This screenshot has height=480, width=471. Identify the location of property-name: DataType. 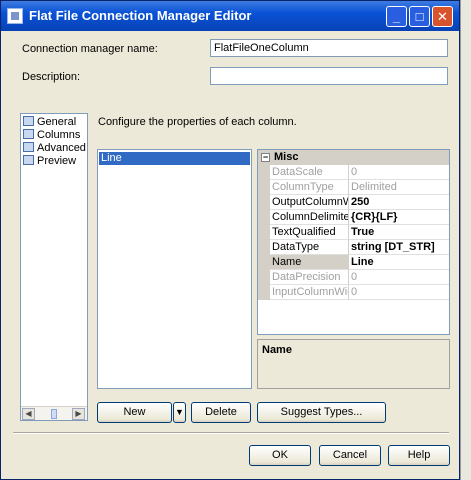
(309, 247).